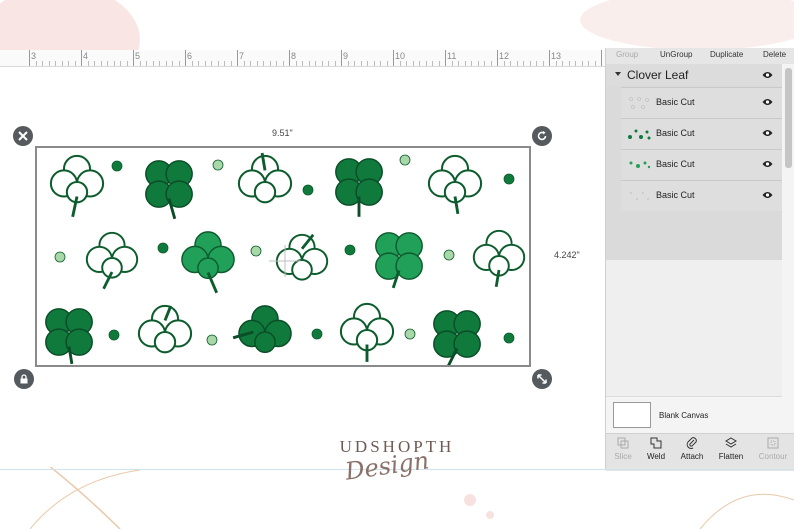 Image resolution: width=794 pixels, height=529 pixels. I want to click on ruler-number: 5, so click(138, 56).